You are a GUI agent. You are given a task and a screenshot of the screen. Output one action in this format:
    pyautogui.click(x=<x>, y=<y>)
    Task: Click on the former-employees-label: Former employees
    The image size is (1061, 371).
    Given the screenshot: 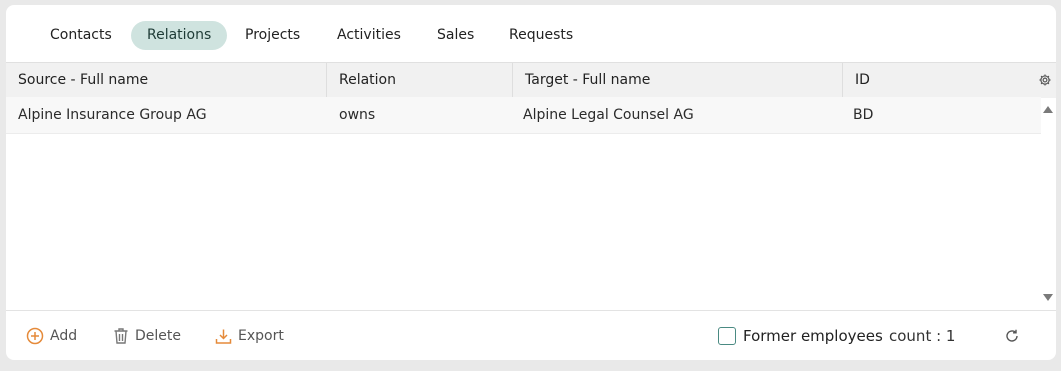 What is the action you would take?
    pyautogui.click(x=813, y=336)
    